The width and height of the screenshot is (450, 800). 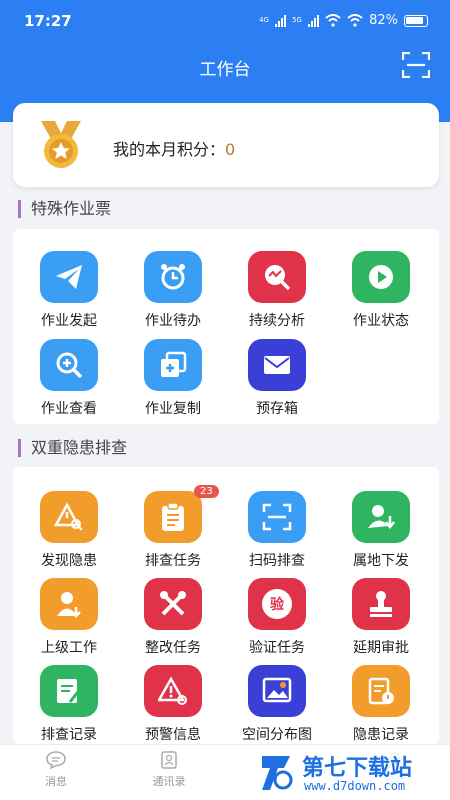 What do you see at coordinates (69, 648) in the screenshot?
I see `grid-item-label: 上级工作` at bounding box center [69, 648].